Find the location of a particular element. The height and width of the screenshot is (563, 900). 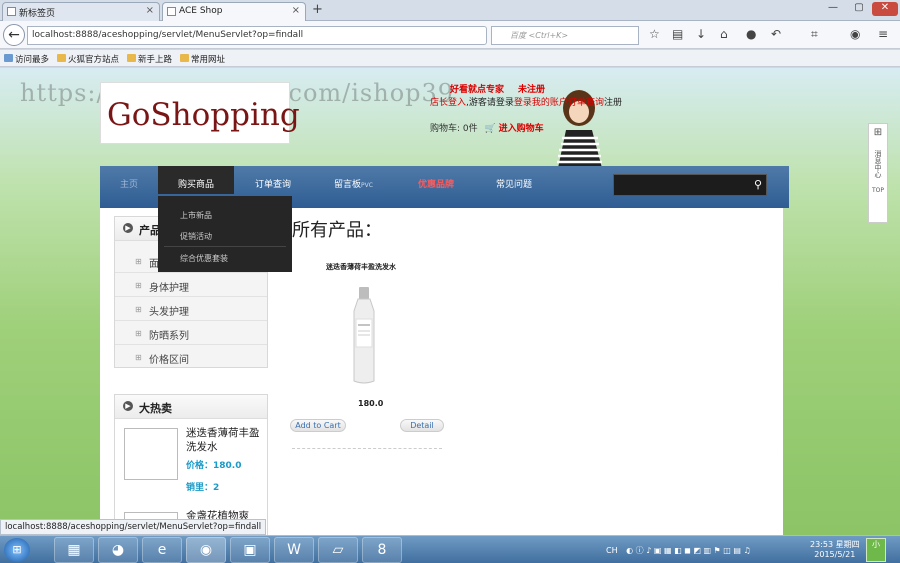

notepad-icon: ▱ is located at coordinates (338, 550).